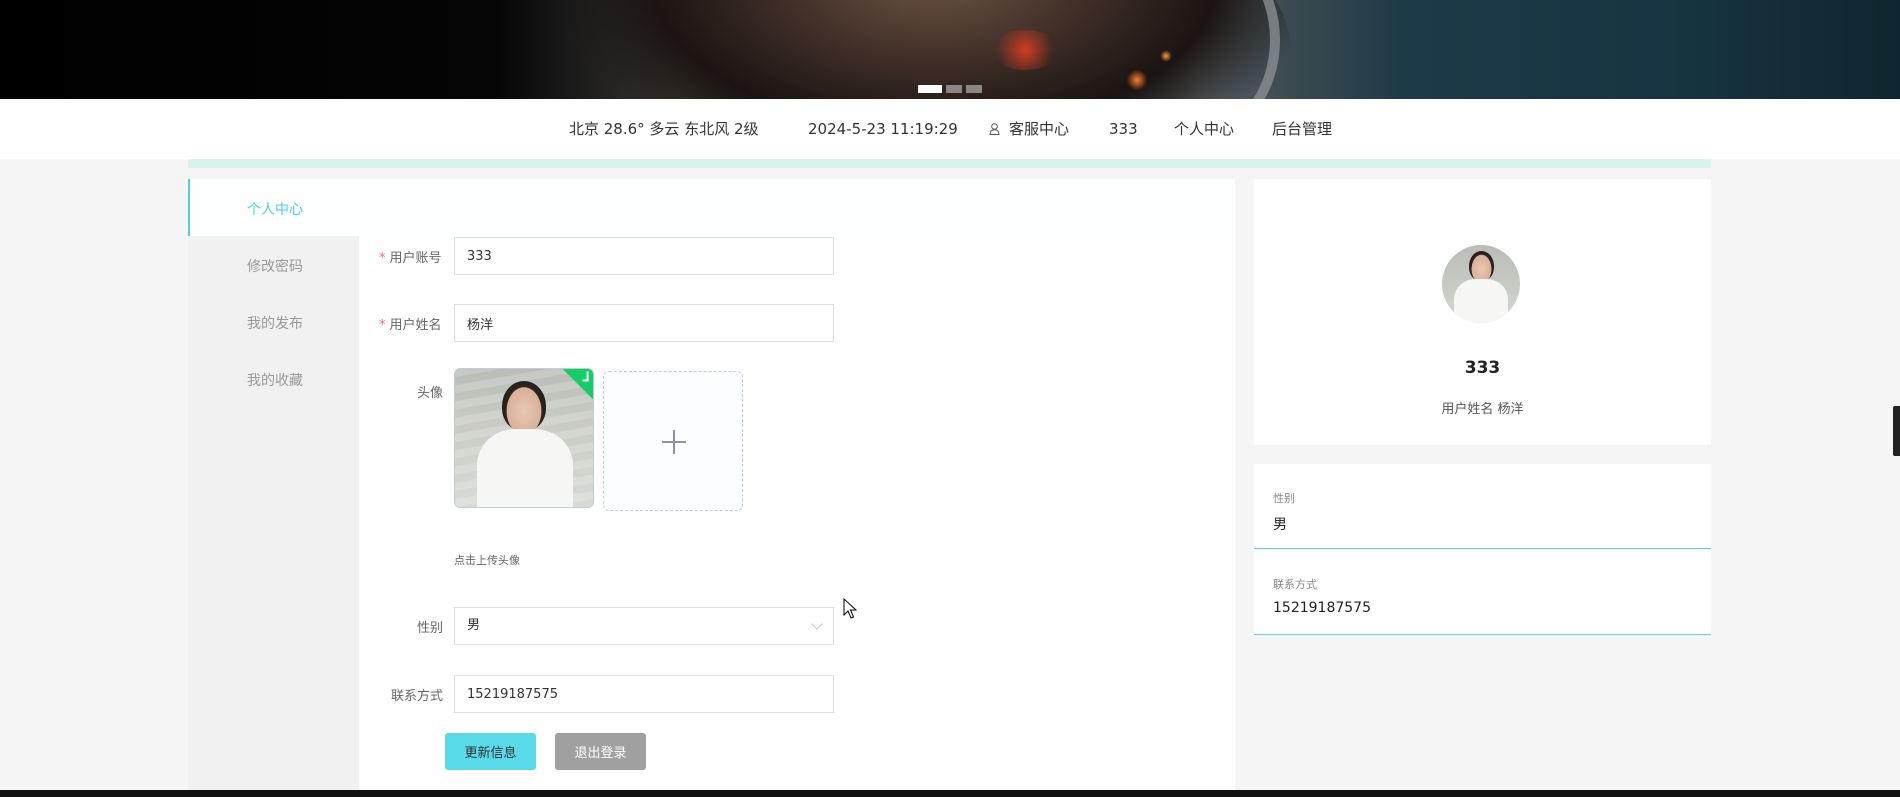 This screenshot has width=1900, height=797. I want to click on side-menu: 修改密码 我的发布 我的收藏, so click(273, 516).